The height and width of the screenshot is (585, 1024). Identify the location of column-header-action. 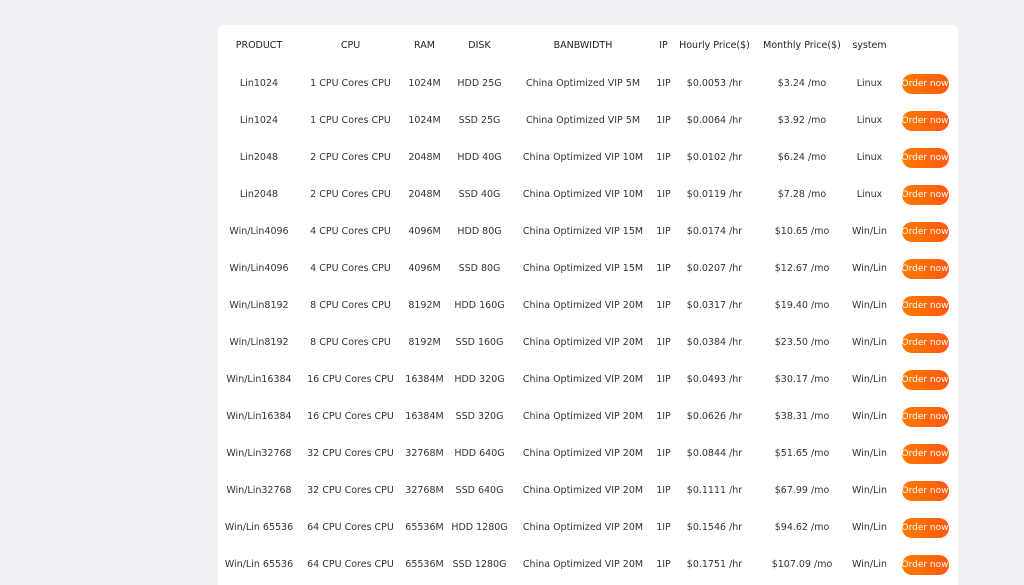
(925, 45).